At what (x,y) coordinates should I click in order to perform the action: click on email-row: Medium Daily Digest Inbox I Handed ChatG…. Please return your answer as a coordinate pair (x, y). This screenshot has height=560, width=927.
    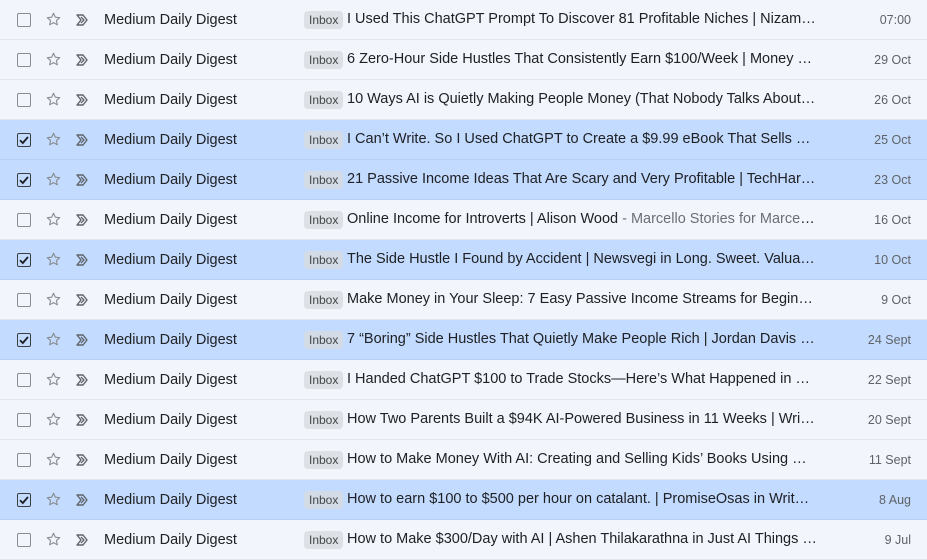
    Looking at the image, I should click on (463, 380).